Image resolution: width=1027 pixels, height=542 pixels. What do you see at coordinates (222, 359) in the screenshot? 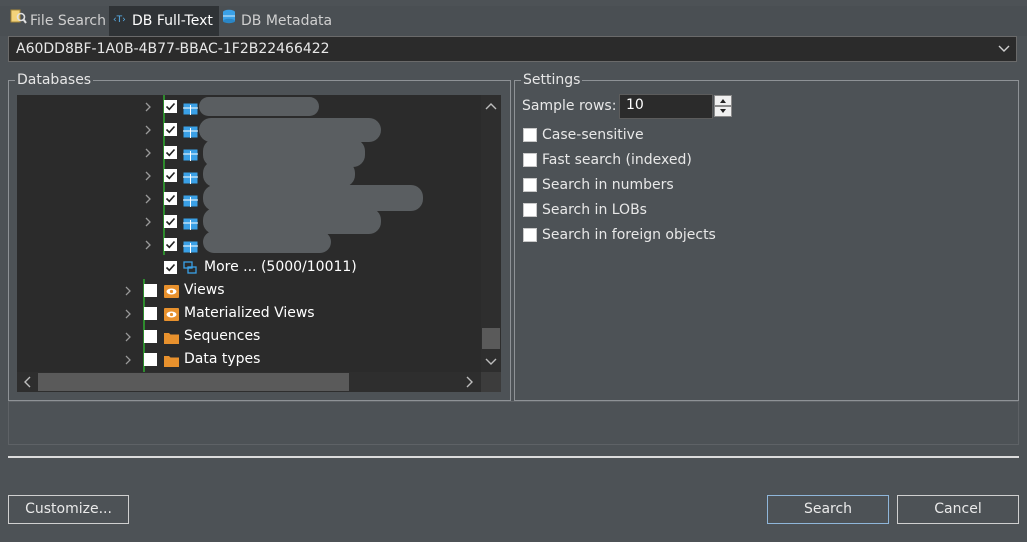
I see `tree-folder-label: Data types` at bounding box center [222, 359].